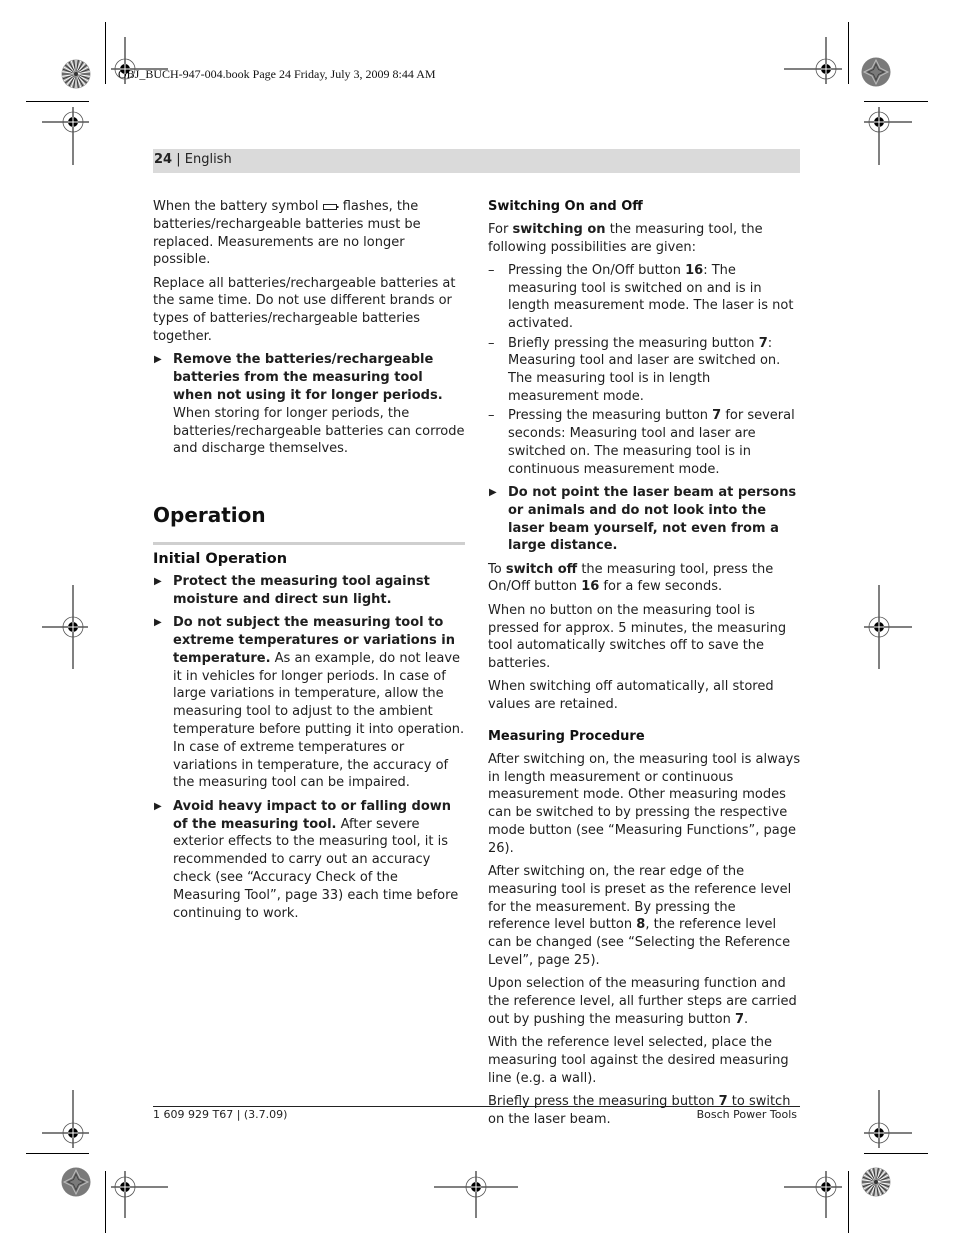  I want to click on crop-line, so click(848, 1202).